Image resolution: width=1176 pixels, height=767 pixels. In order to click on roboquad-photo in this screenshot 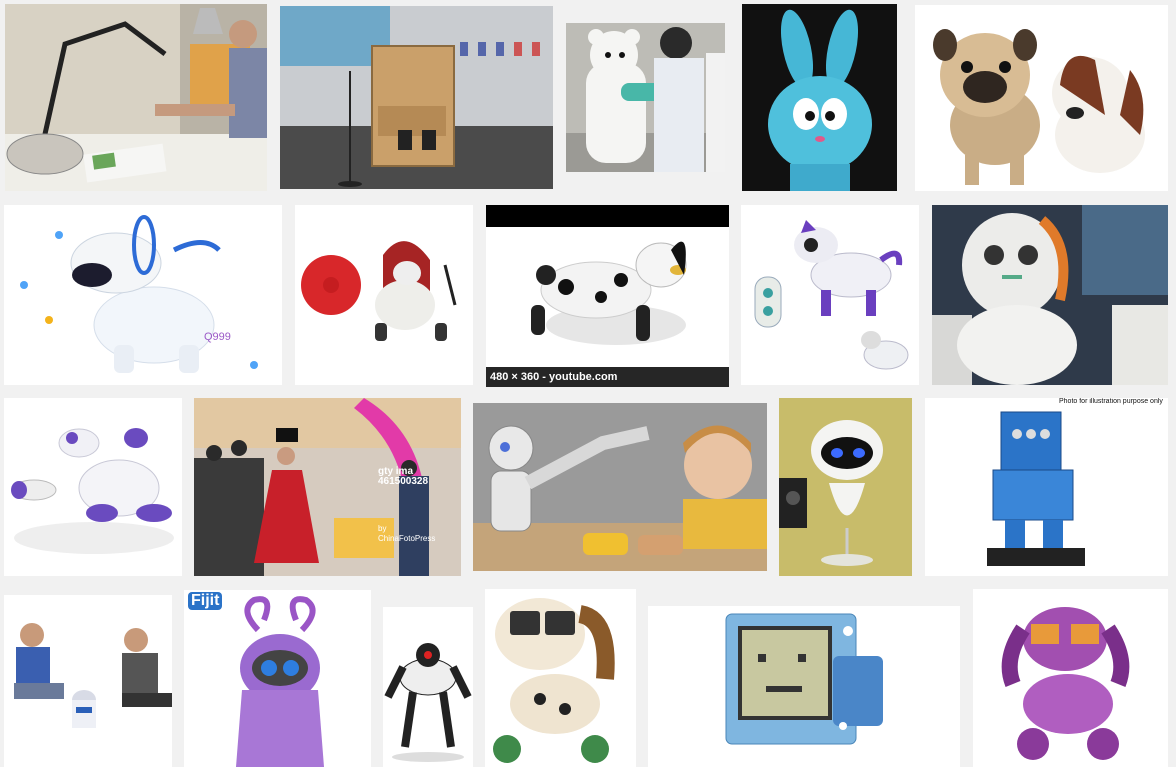, I will do `click(428, 687)`.